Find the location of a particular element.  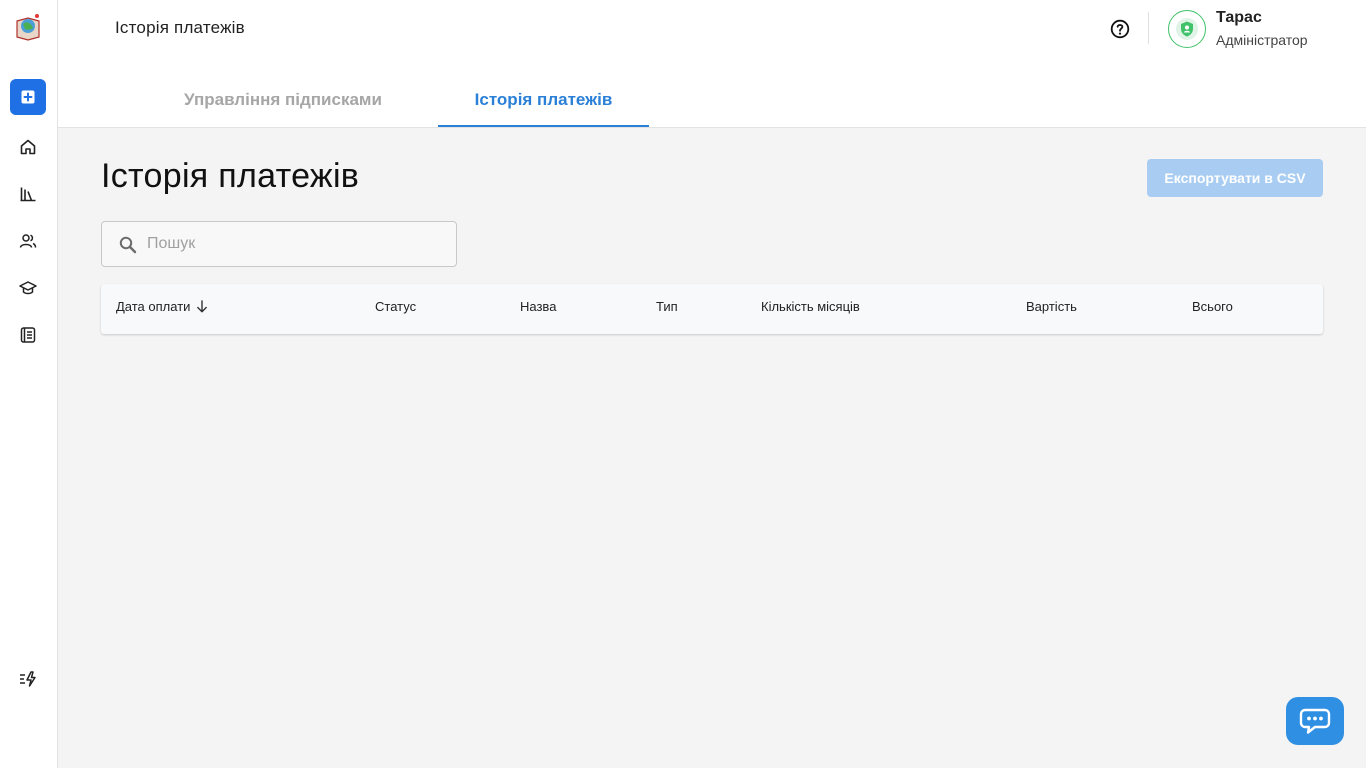

home-icon is located at coordinates (28, 147).